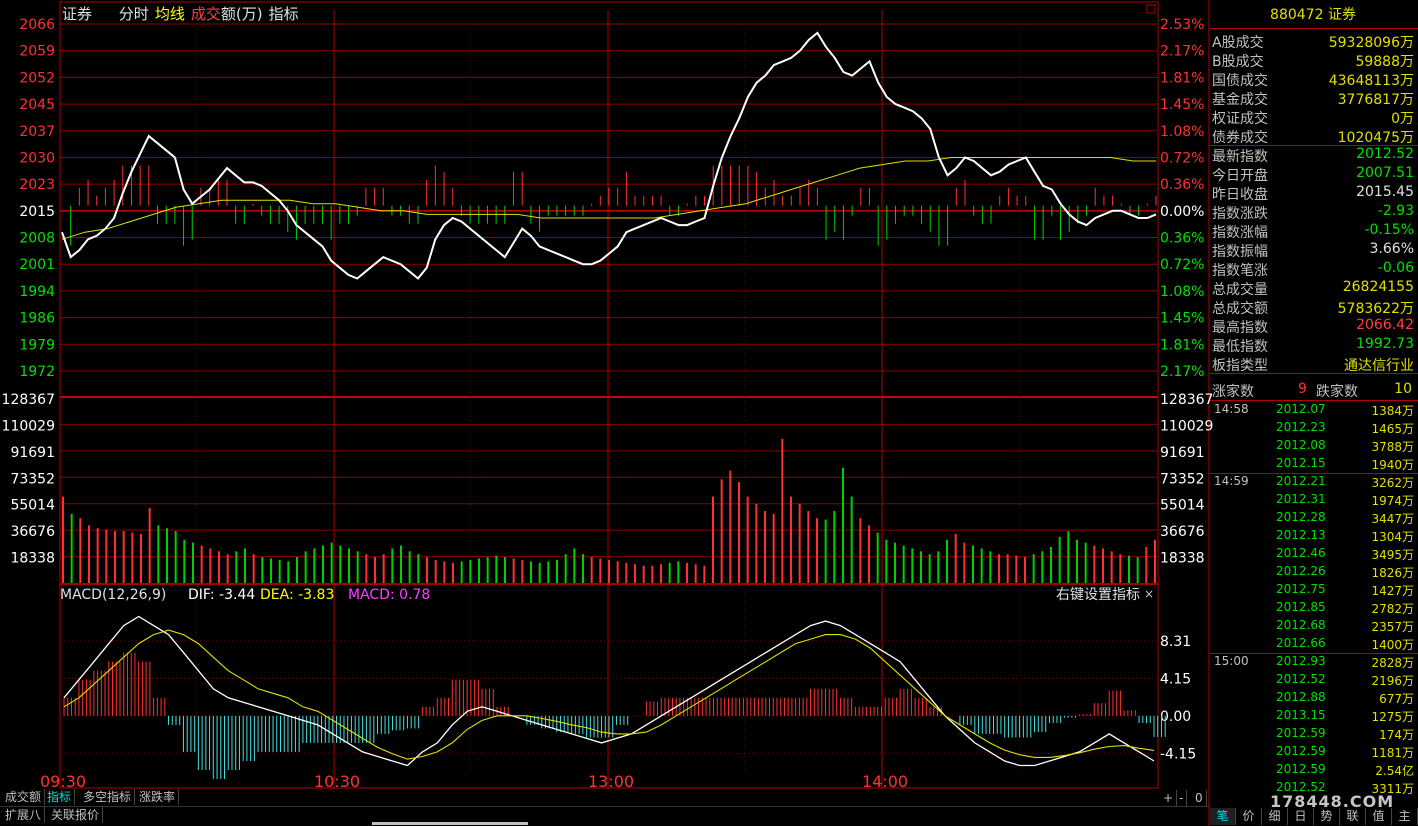 This screenshot has width=1418, height=826. What do you see at coordinates (1394, 771) in the screenshot?
I see `tick-amount: 2.54亿` at bounding box center [1394, 771].